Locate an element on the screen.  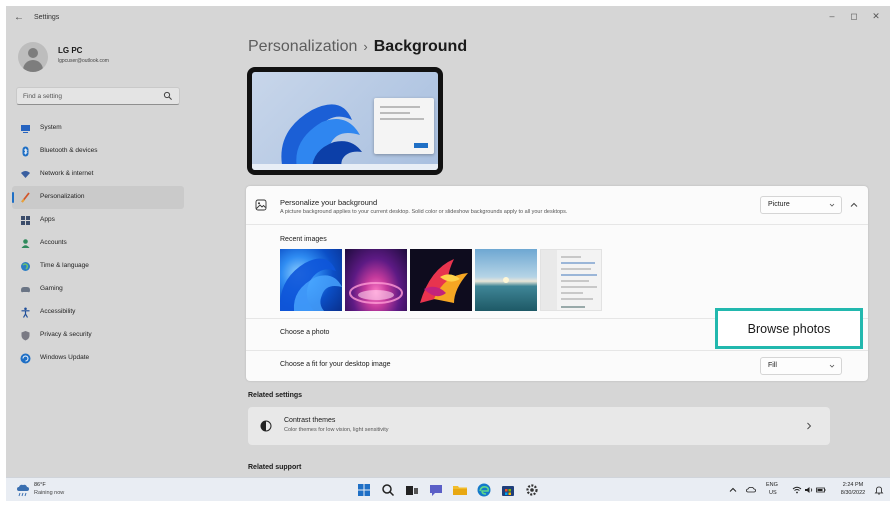
store-icon is located at coordinates (508, 490).